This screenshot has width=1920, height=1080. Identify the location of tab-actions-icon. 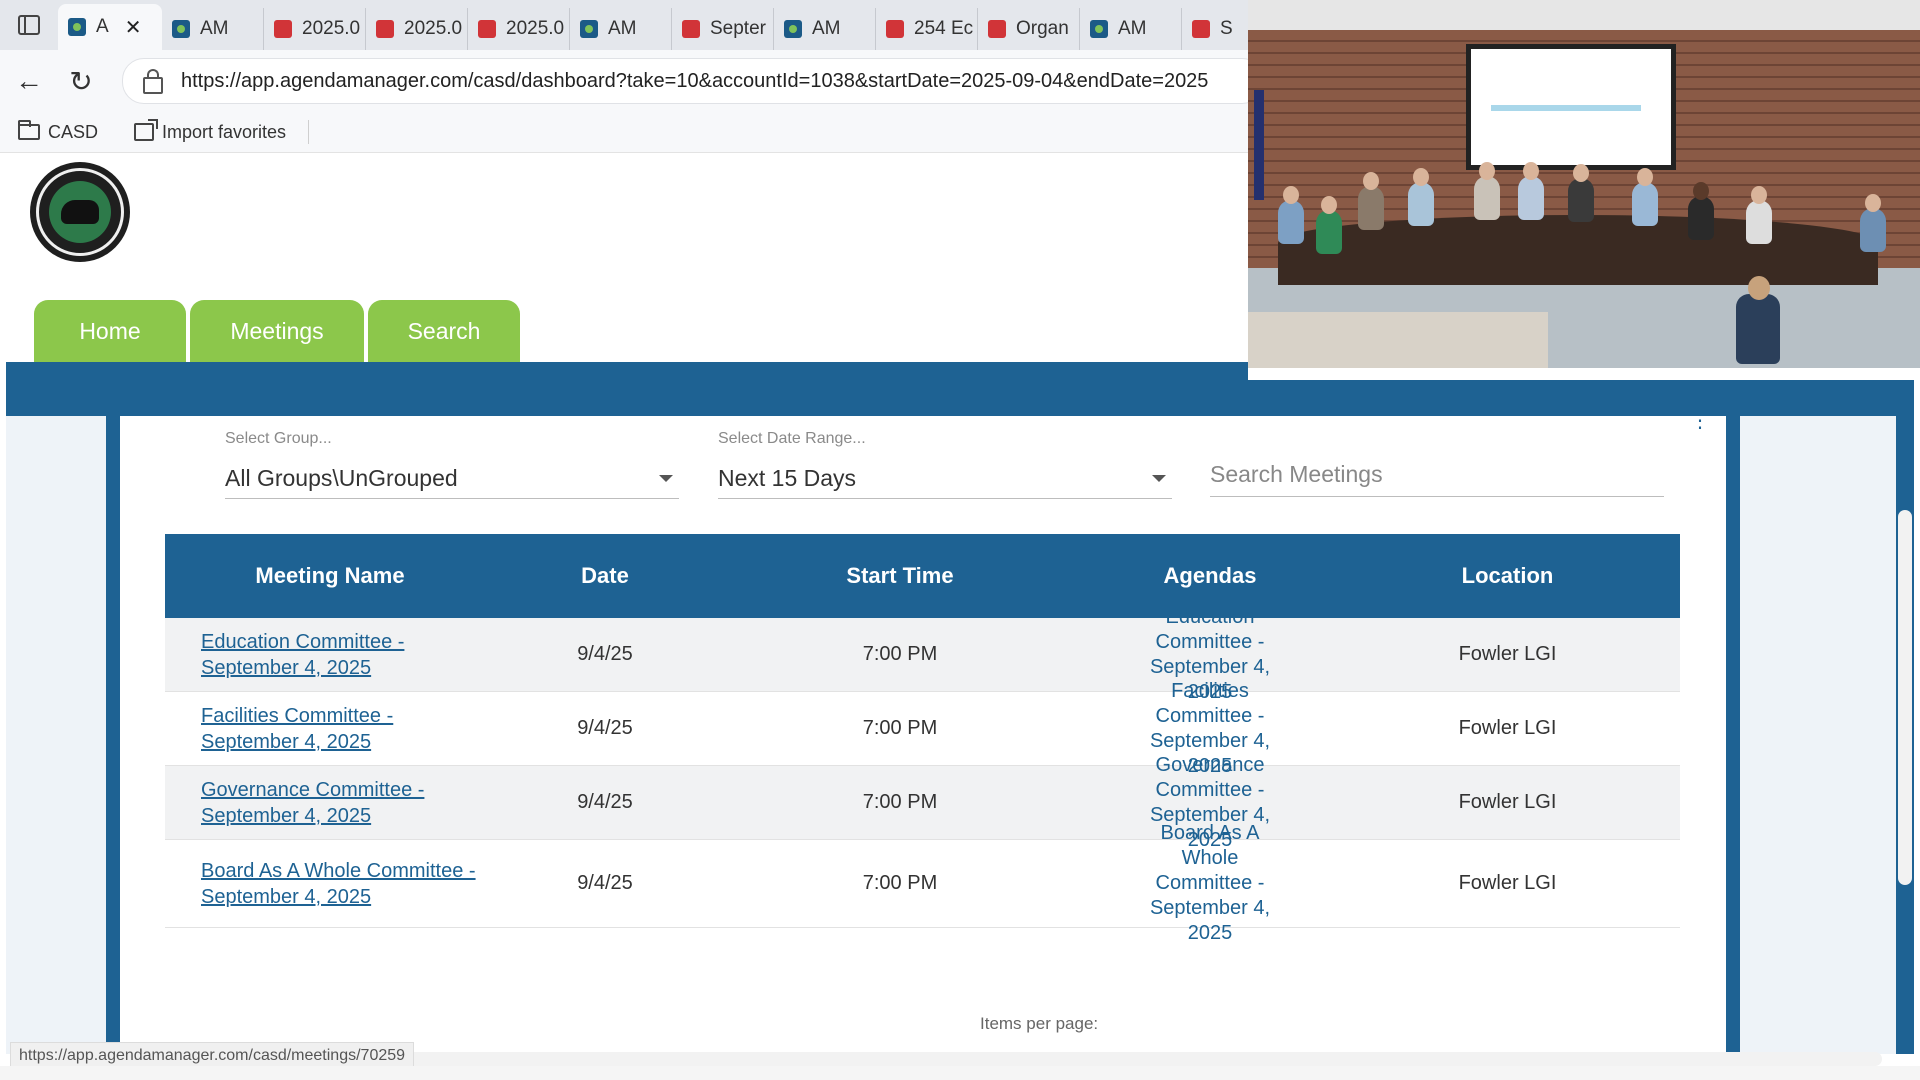
(29, 25).